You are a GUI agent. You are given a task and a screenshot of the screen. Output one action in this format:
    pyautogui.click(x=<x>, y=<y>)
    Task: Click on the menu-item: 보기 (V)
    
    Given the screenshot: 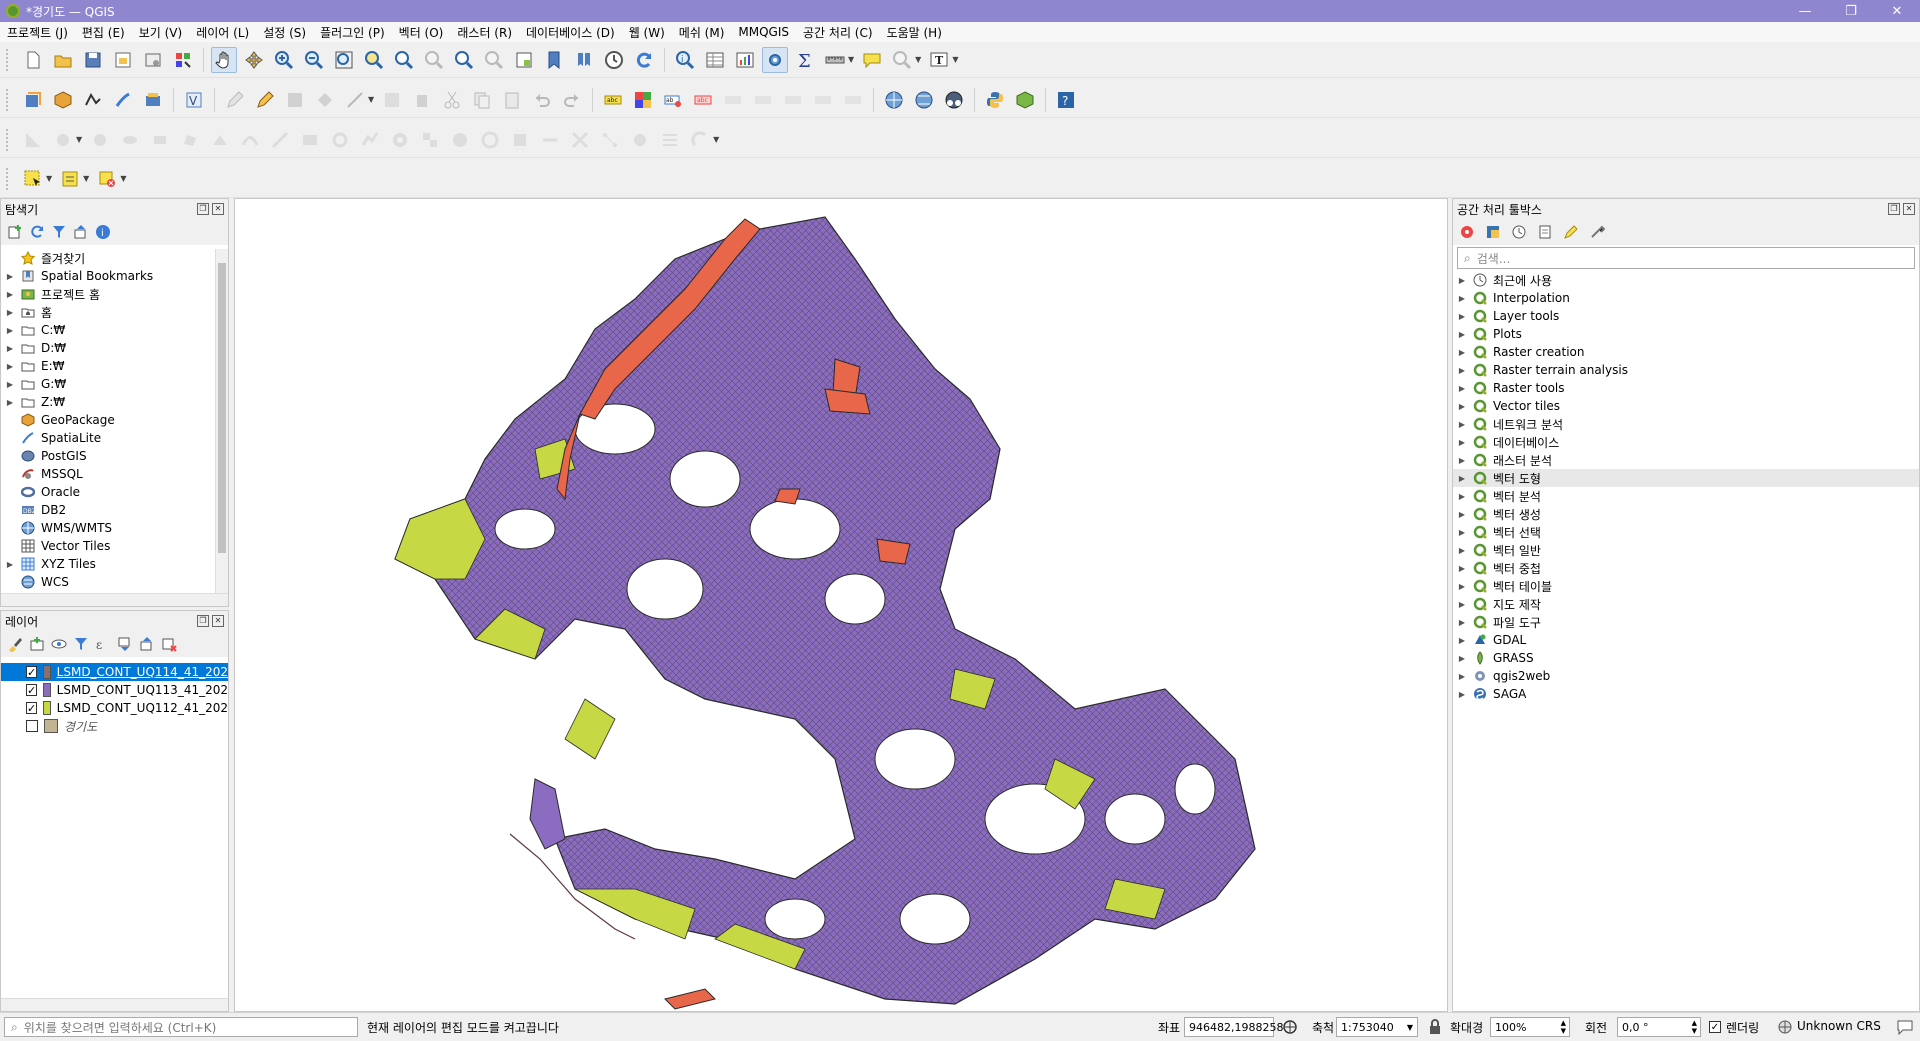 What is the action you would take?
    pyautogui.click(x=160, y=32)
    